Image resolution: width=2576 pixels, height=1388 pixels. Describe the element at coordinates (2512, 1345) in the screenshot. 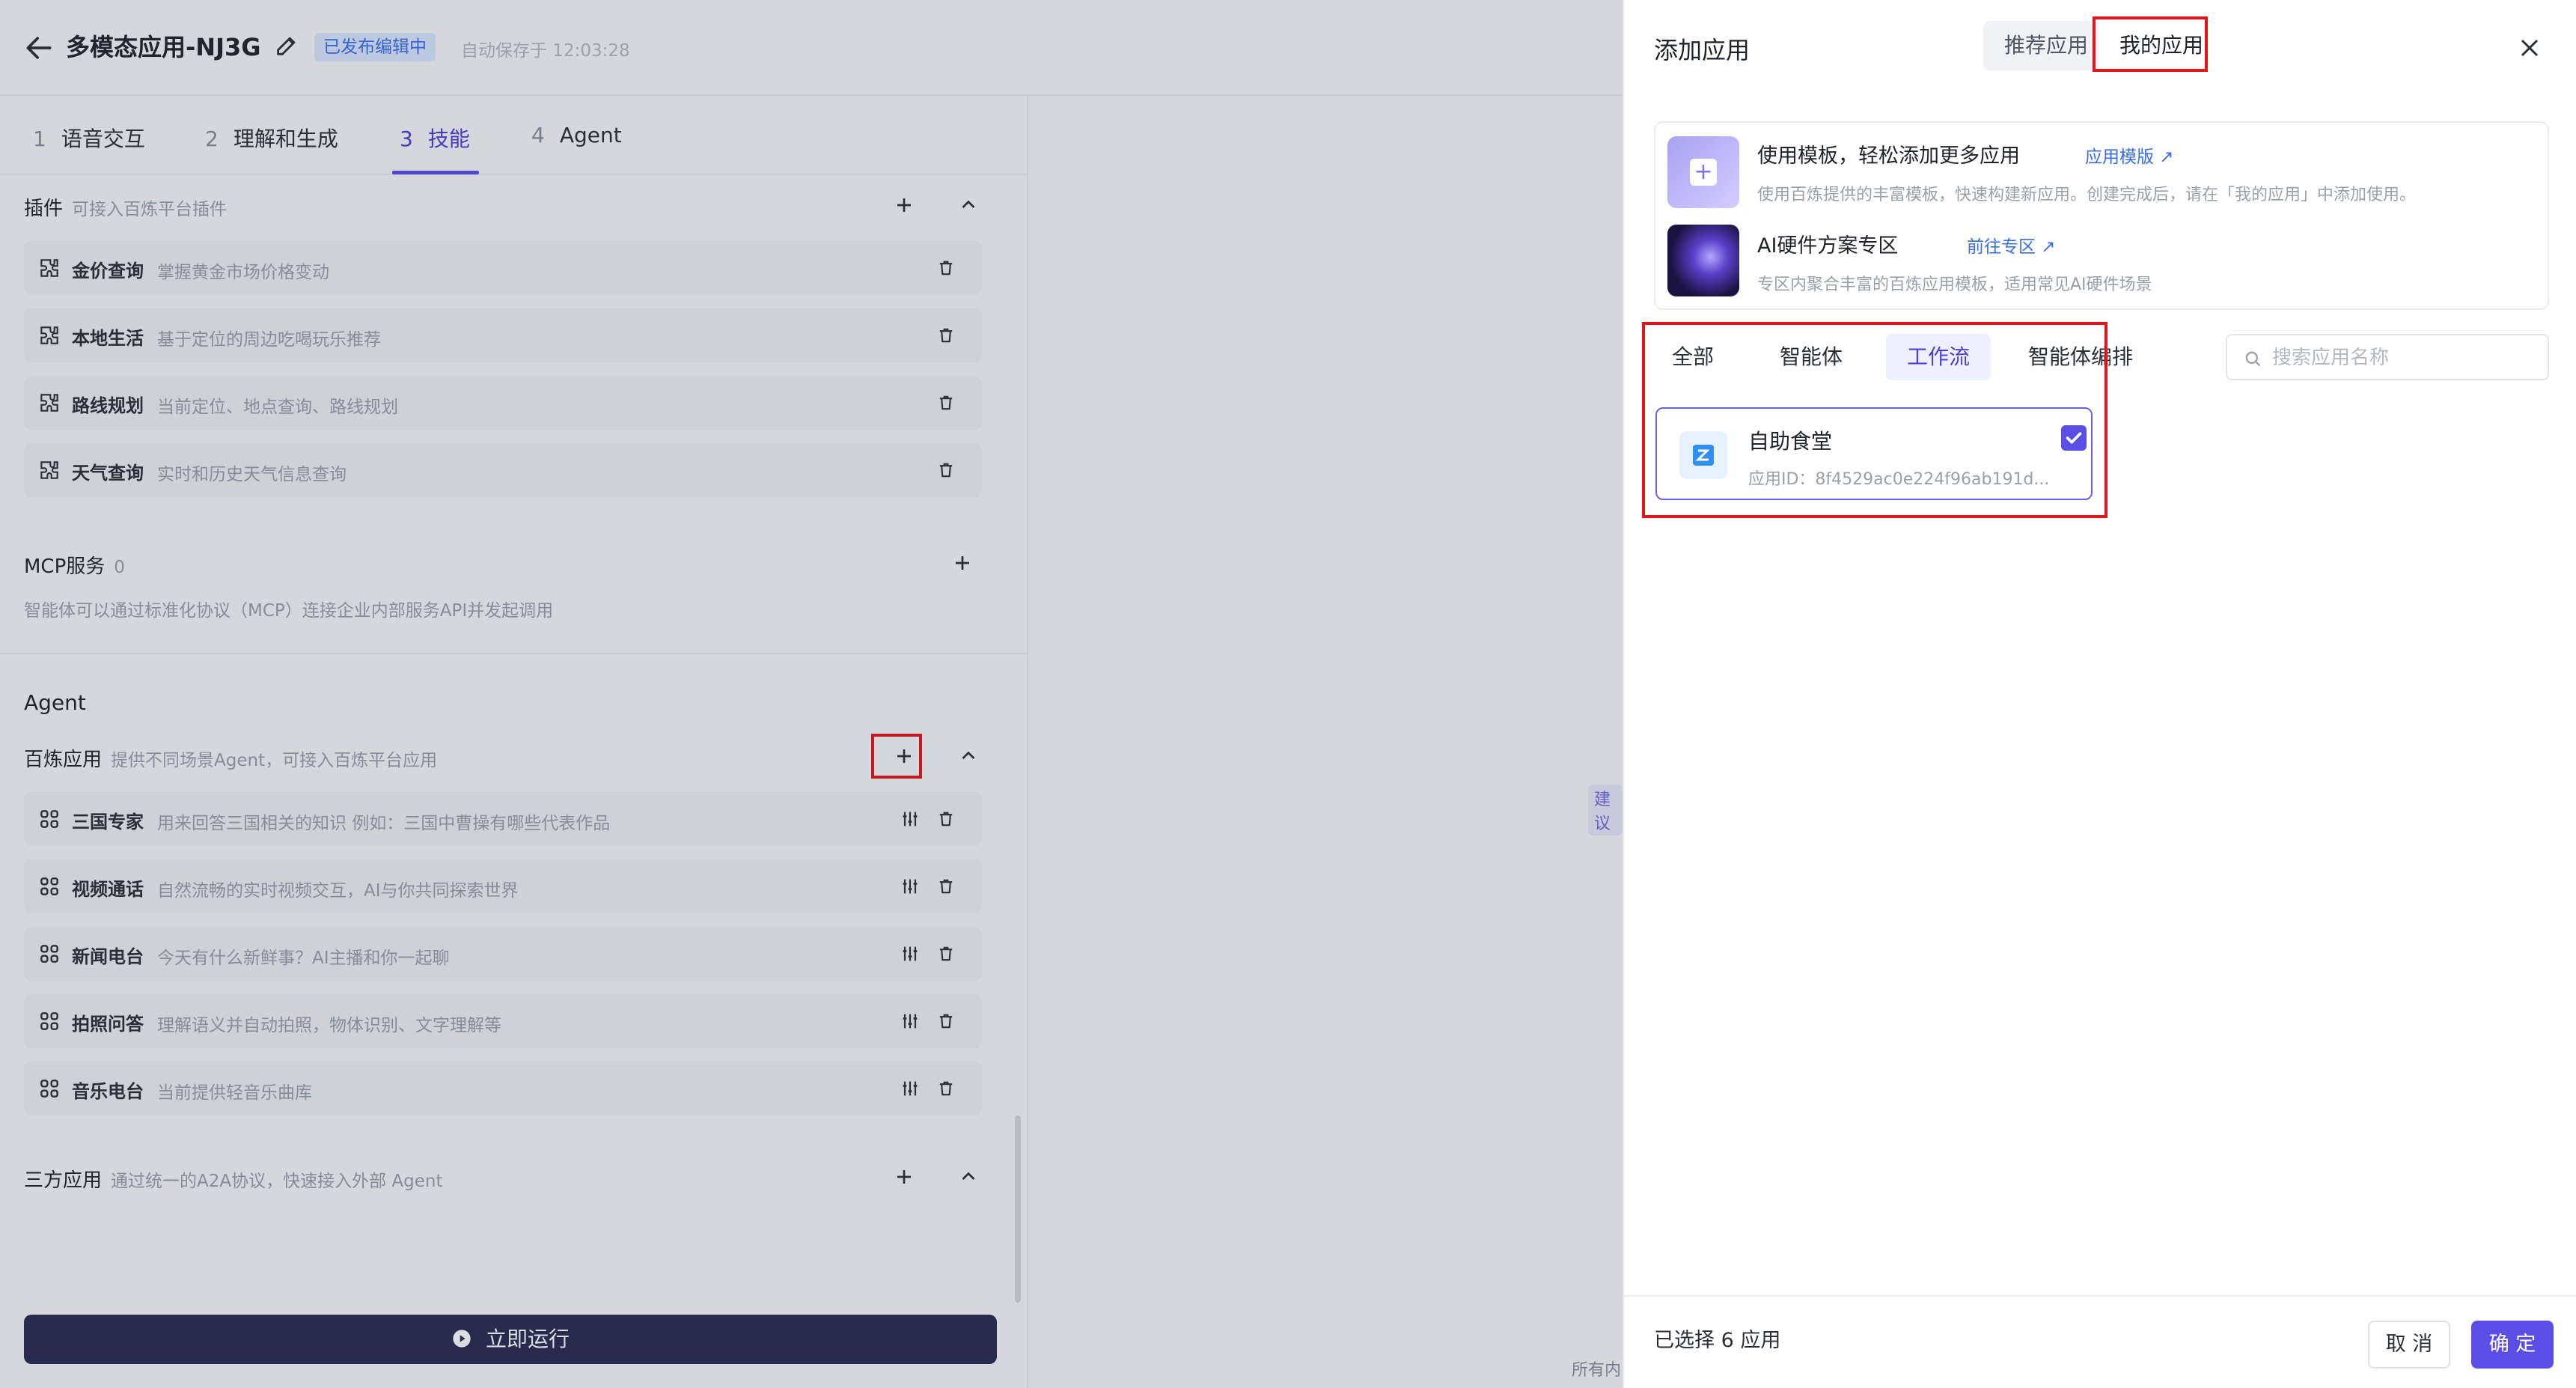

I see `confirm-button: 确 定` at that location.